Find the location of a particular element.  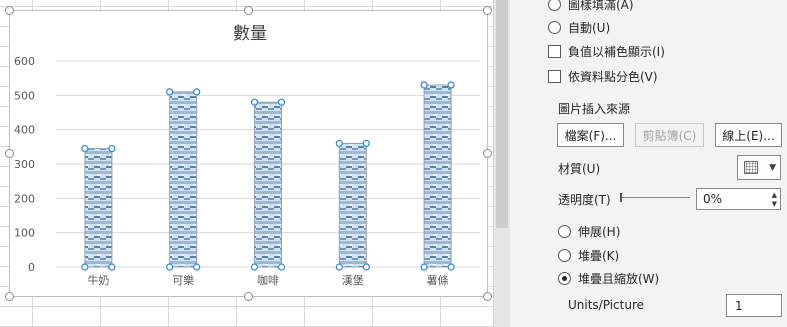

chart-resize-handle-bottom-left is located at coordinates (9, 296).